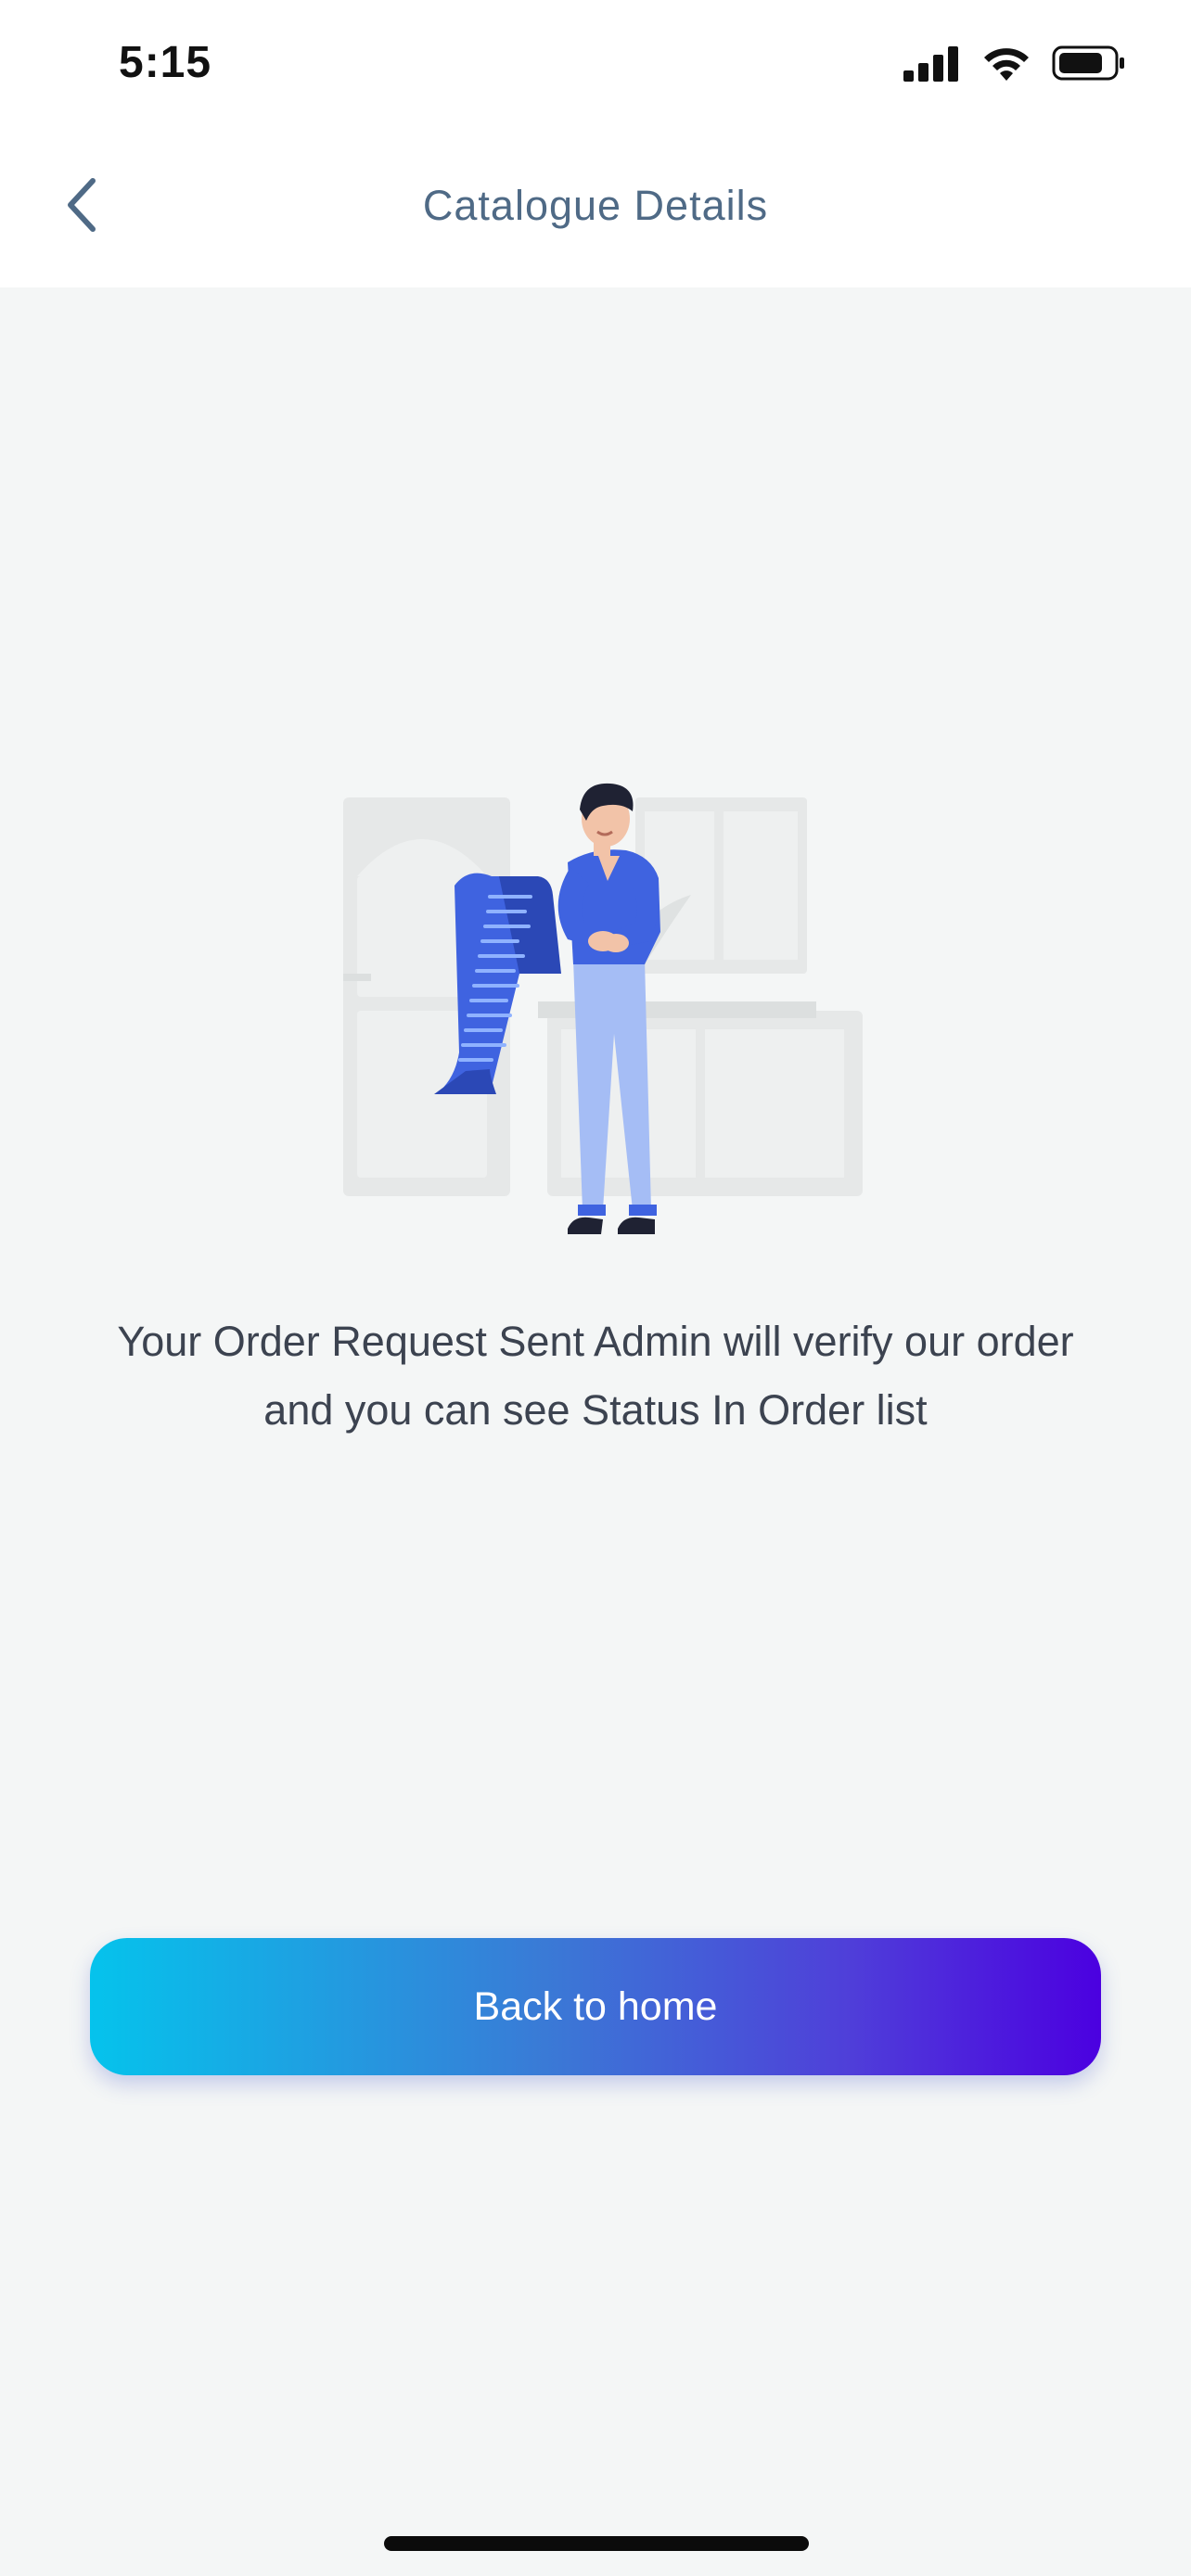  Describe the element at coordinates (932, 66) in the screenshot. I see `cellular-signal-icon` at that location.